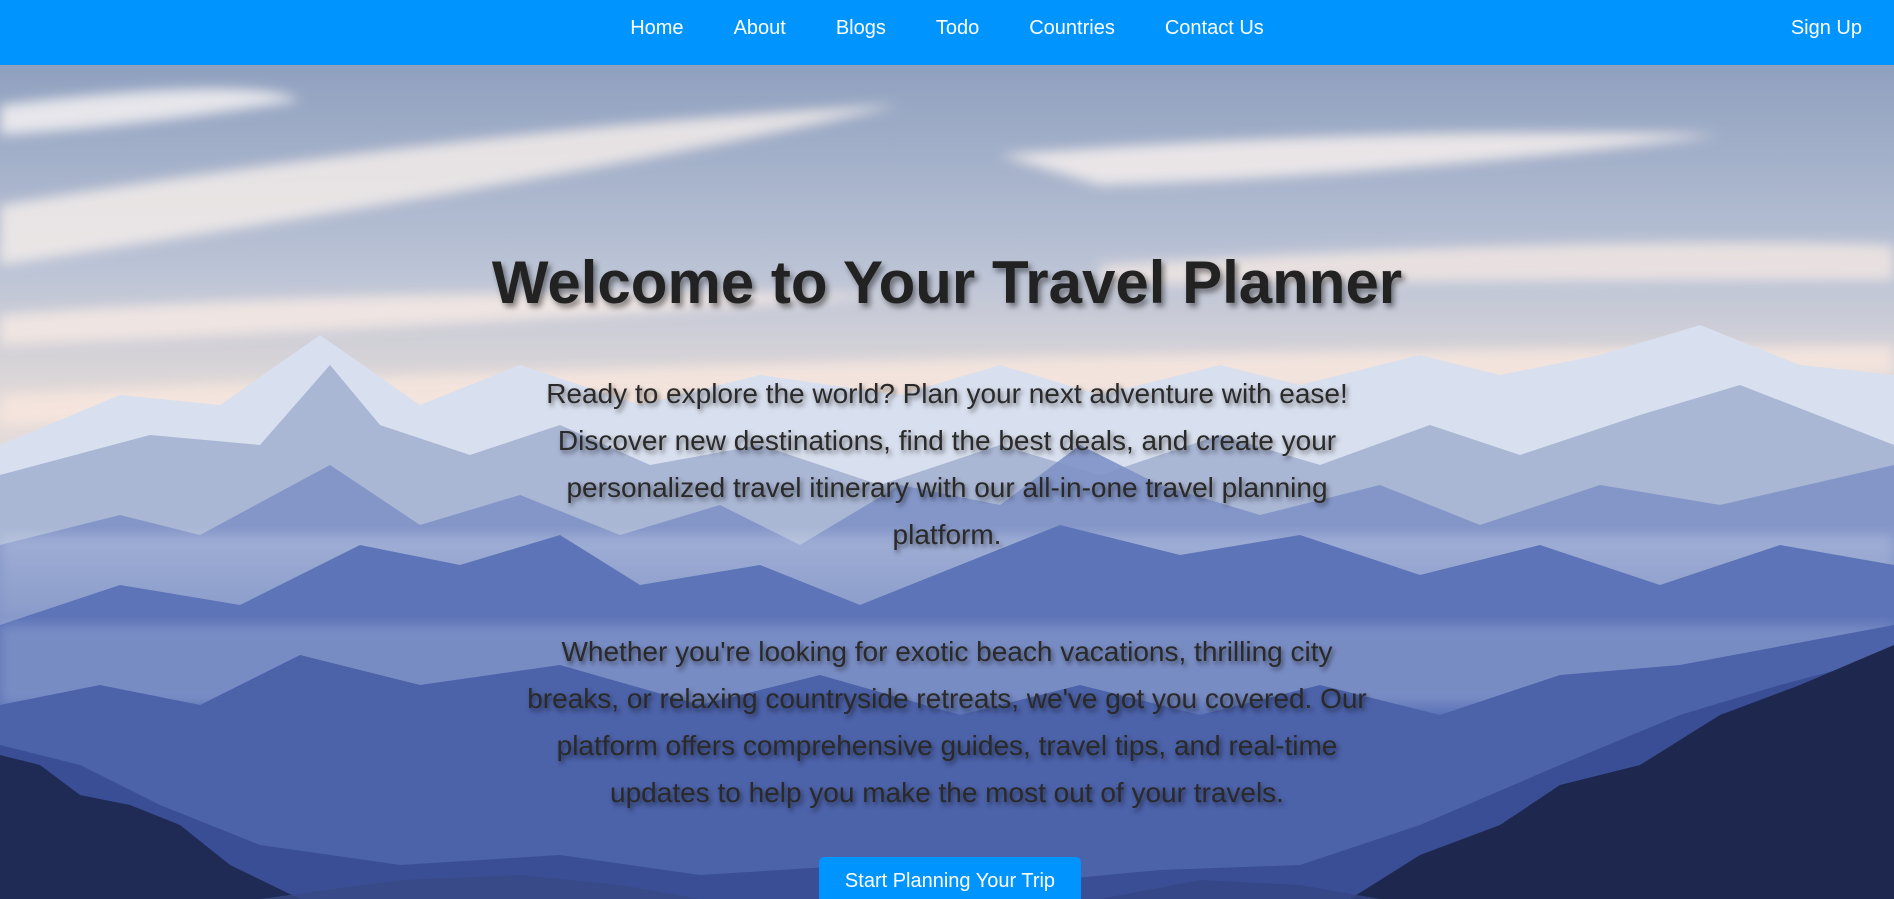  What do you see at coordinates (1826, 28) in the screenshot?
I see `sign-up-link: Sign Up` at bounding box center [1826, 28].